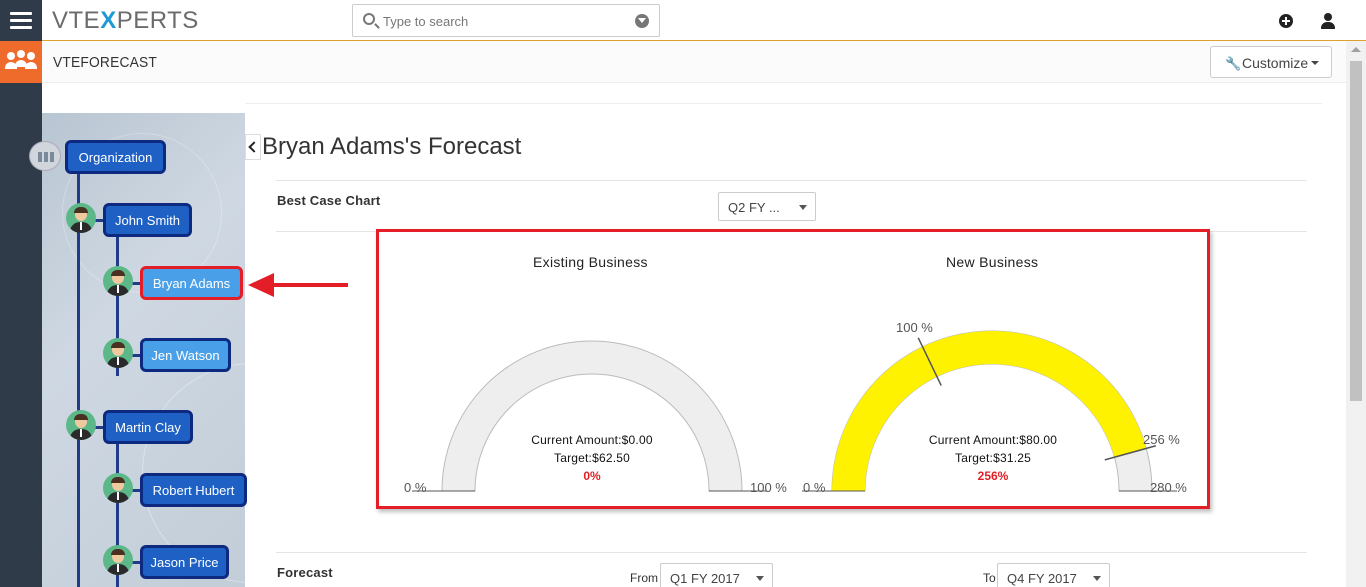  What do you see at coordinates (993, 440) in the screenshot?
I see `gauge-current-amount-new: Current Amount:$80.00` at bounding box center [993, 440].